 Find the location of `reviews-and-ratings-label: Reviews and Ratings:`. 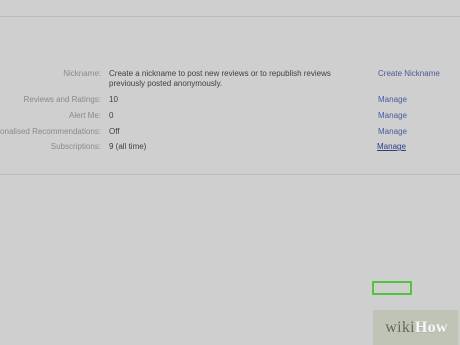

reviews-and-ratings-label: Reviews and Ratings: is located at coordinates (62, 99).